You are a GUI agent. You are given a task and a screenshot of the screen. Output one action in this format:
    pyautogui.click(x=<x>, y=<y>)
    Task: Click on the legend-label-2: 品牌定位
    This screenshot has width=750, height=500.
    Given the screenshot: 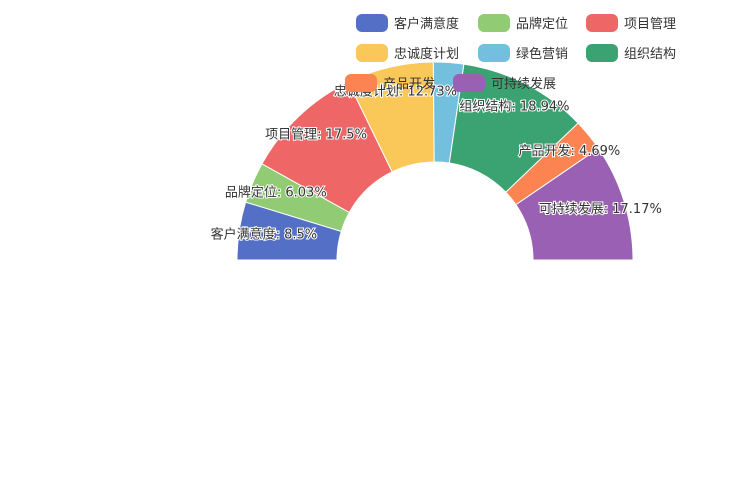 What is the action you would take?
    pyautogui.click(x=542, y=24)
    